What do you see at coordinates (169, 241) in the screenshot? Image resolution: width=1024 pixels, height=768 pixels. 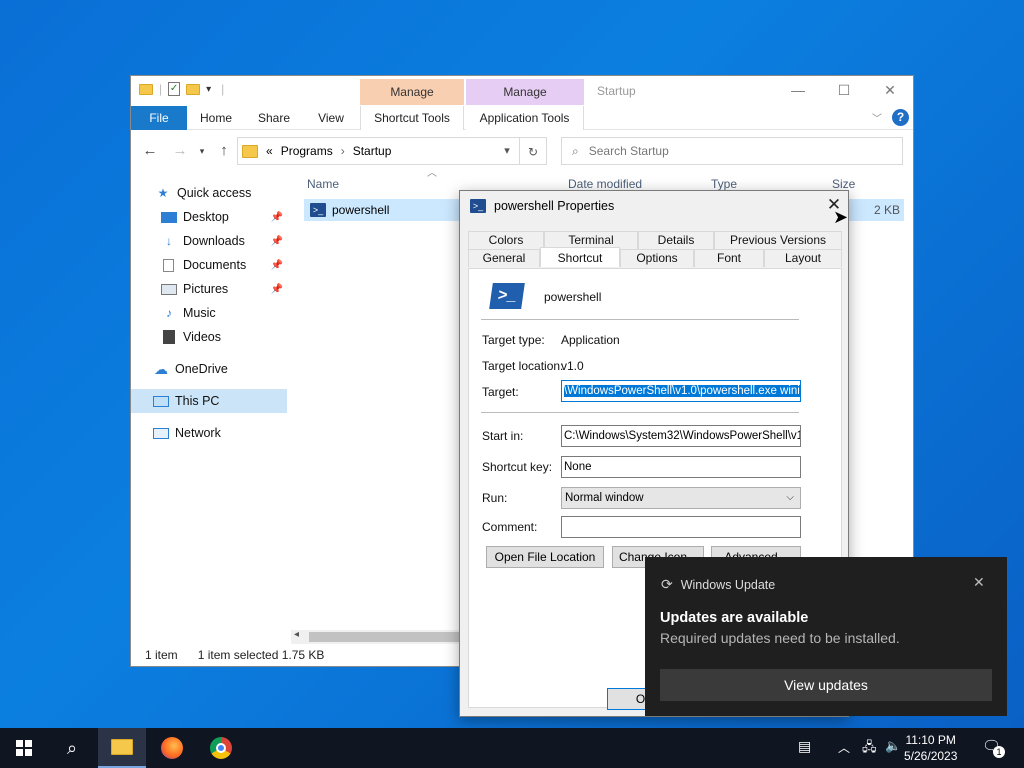 I see `download-arrow-icon: ↓` at bounding box center [169, 241].